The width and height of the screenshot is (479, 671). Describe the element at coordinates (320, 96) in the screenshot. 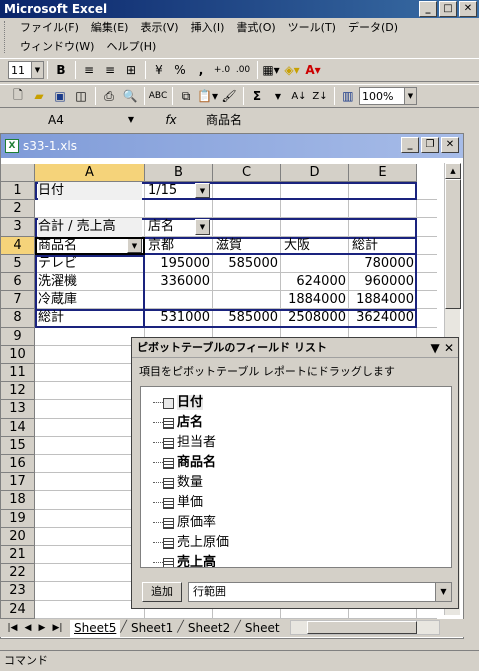

I see `sort-descending-icon: Z↓` at that location.